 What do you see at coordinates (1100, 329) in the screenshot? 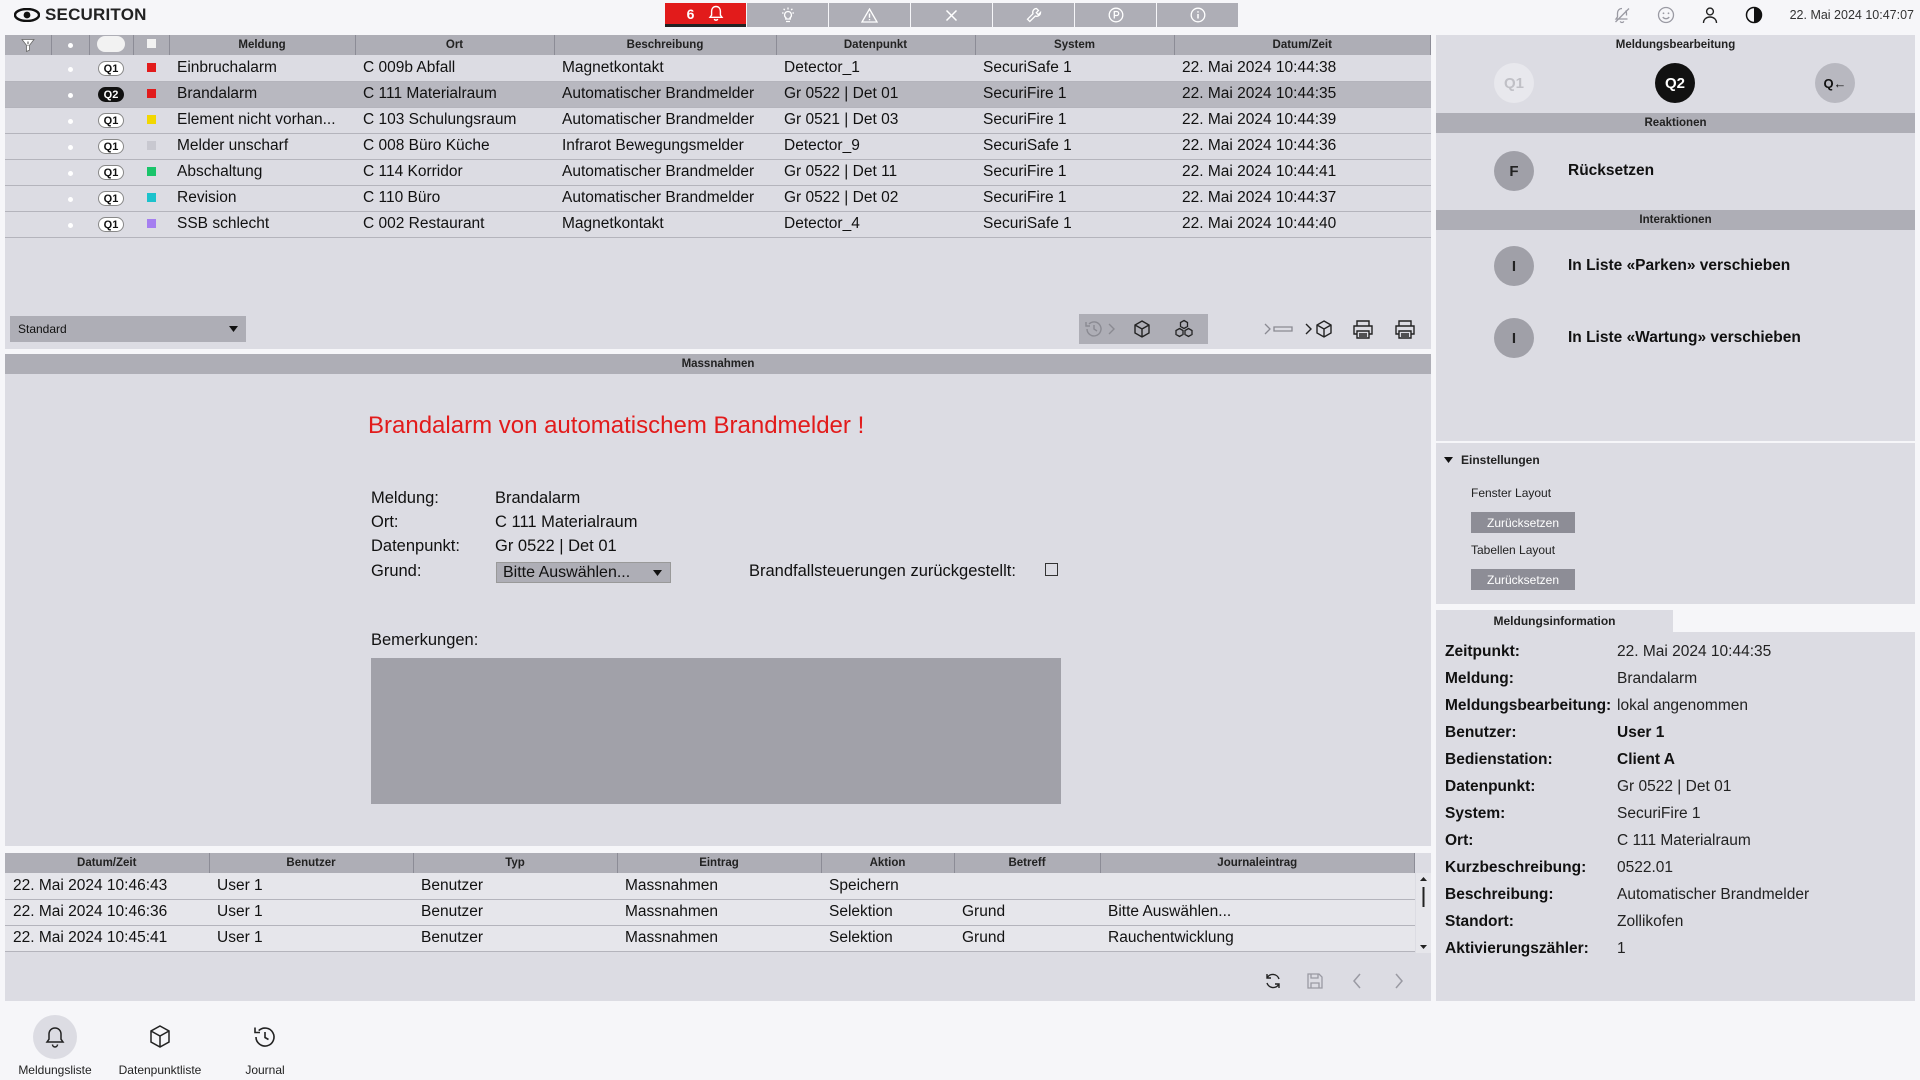
I see `history-button` at bounding box center [1100, 329].